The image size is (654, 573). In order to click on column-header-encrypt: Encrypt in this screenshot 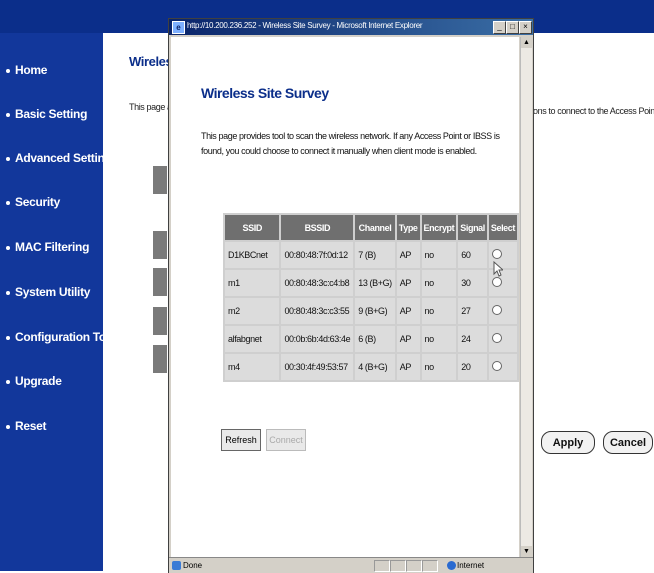, I will do `click(439, 227)`.